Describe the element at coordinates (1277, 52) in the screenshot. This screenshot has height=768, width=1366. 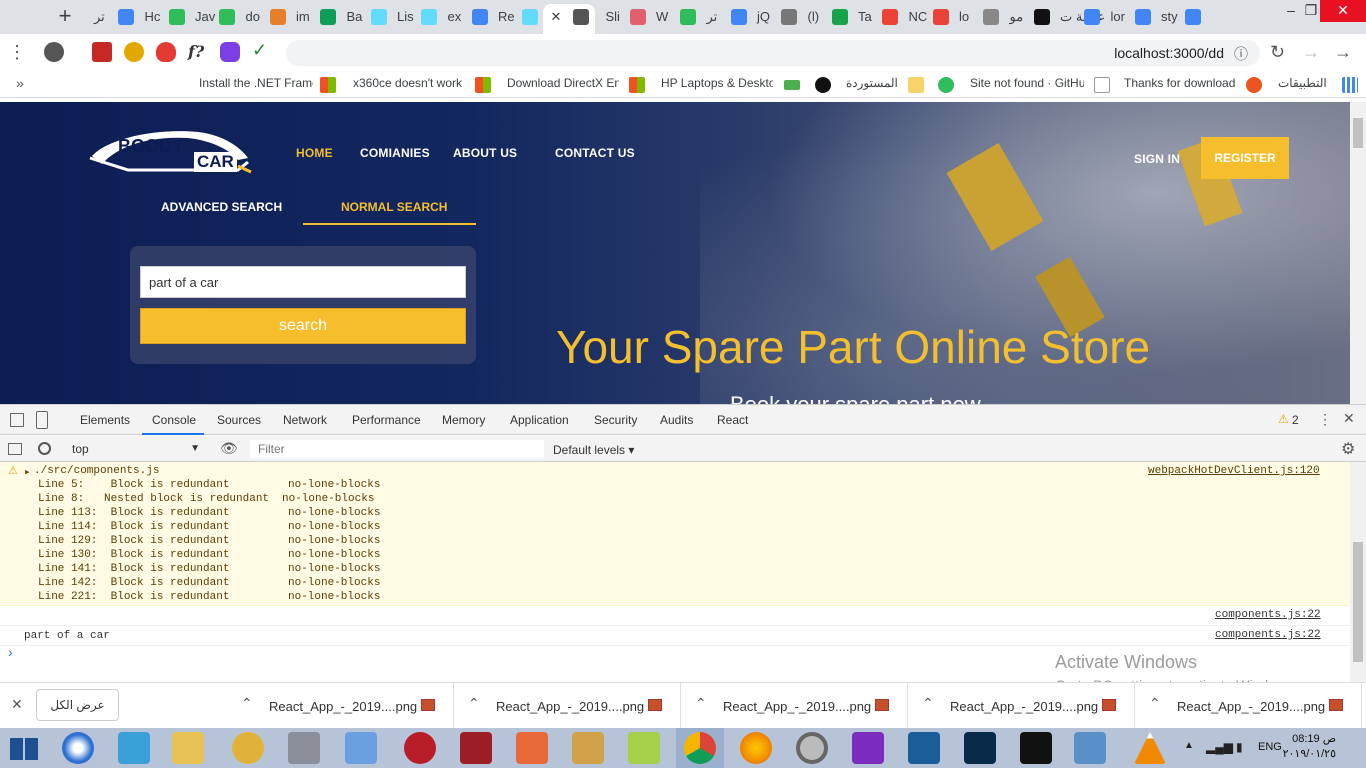
I see `reload-icon: ↻` at that location.